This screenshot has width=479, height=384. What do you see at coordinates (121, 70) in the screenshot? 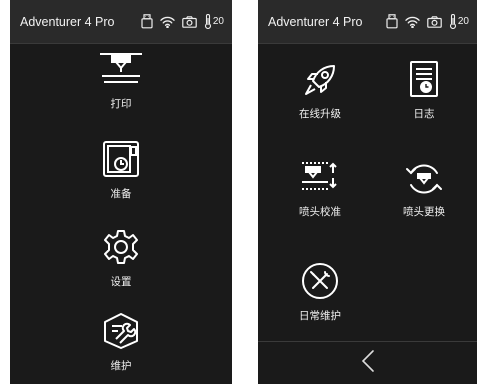
I see `print-icon` at bounding box center [121, 70].